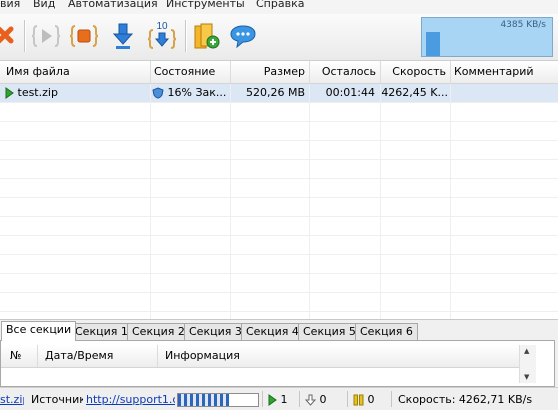  I want to click on column-header-state: Состояние, so click(190, 72).